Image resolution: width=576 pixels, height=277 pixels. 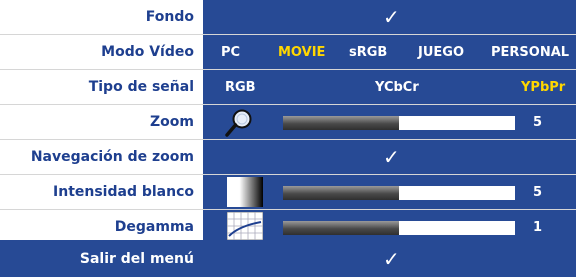 What do you see at coordinates (397, 87) in the screenshot?
I see `option-ycbcr: YCbCr` at bounding box center [397, 87].